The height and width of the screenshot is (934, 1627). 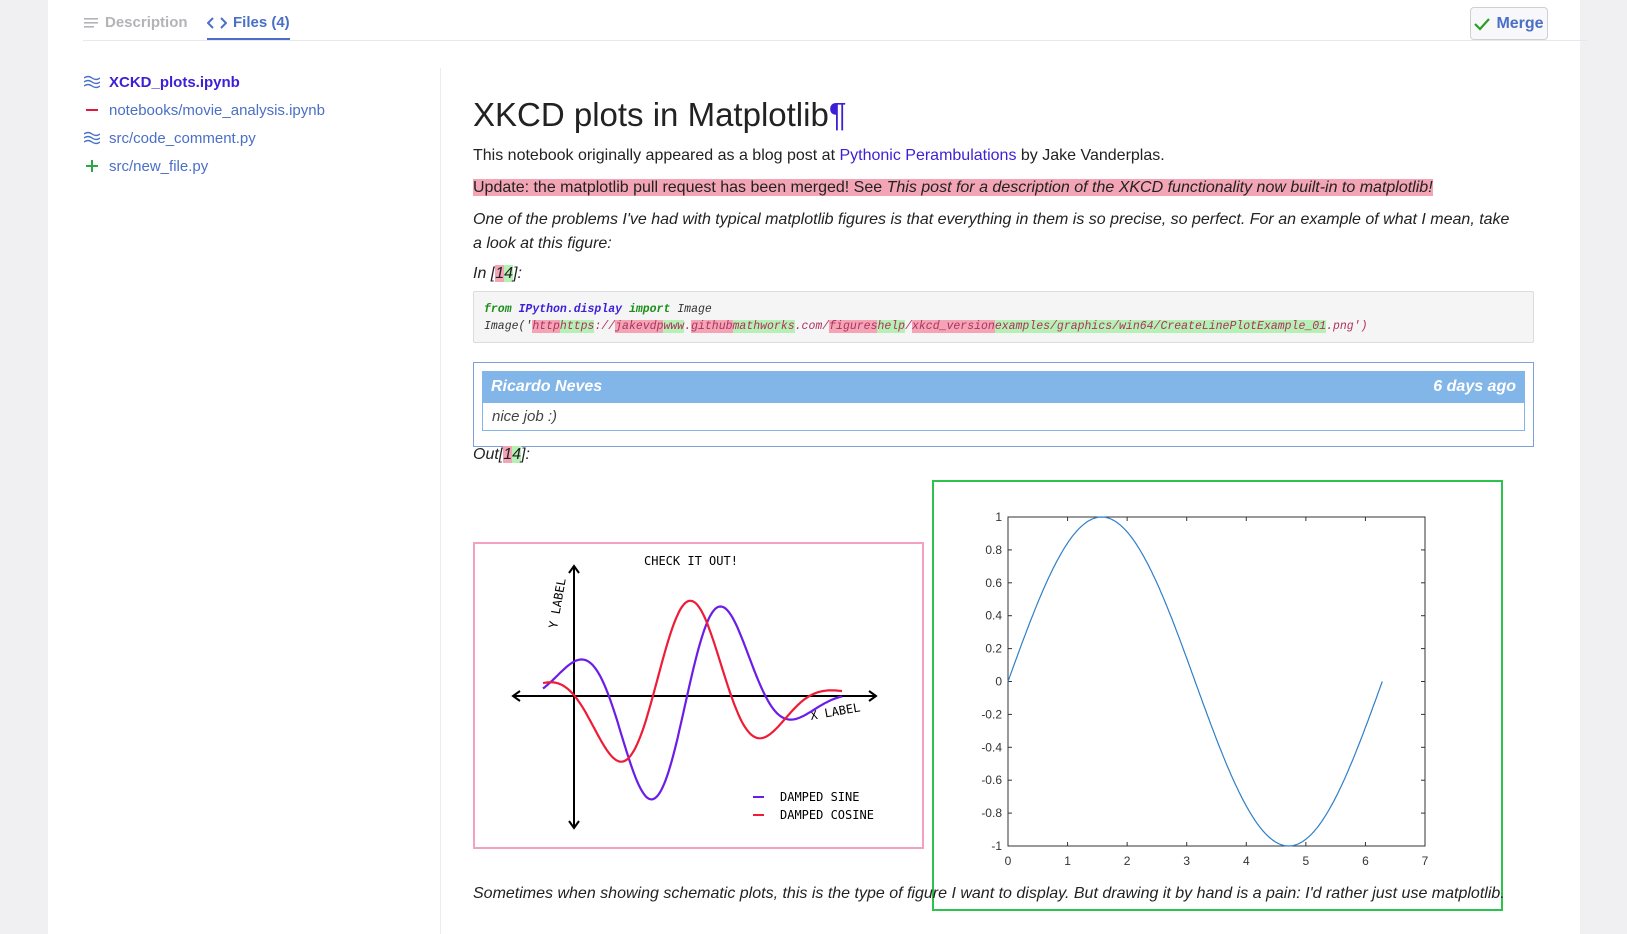 I want to click on merge-button: Merge, so click(x=1509, y=23).